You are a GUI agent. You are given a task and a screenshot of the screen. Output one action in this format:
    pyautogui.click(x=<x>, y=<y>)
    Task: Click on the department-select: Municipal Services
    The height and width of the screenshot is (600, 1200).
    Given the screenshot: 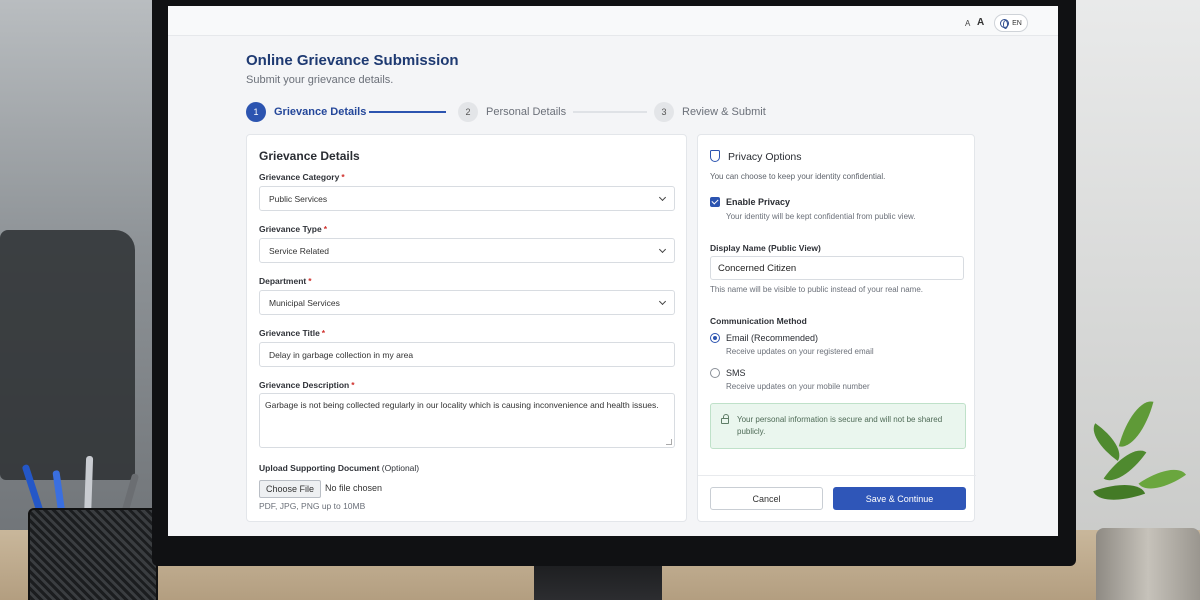 What is the action you would take?
    pyautogui.click(x=467, y=302)
    